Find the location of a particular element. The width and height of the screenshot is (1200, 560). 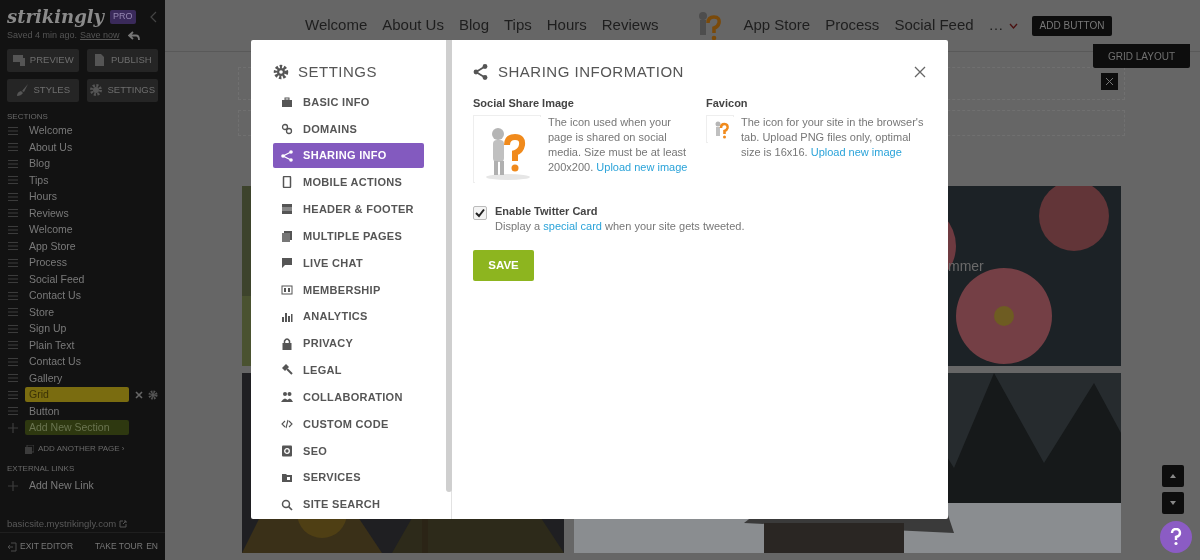

settings-menu-item: SERVICES is located at coordinates (348, 478).